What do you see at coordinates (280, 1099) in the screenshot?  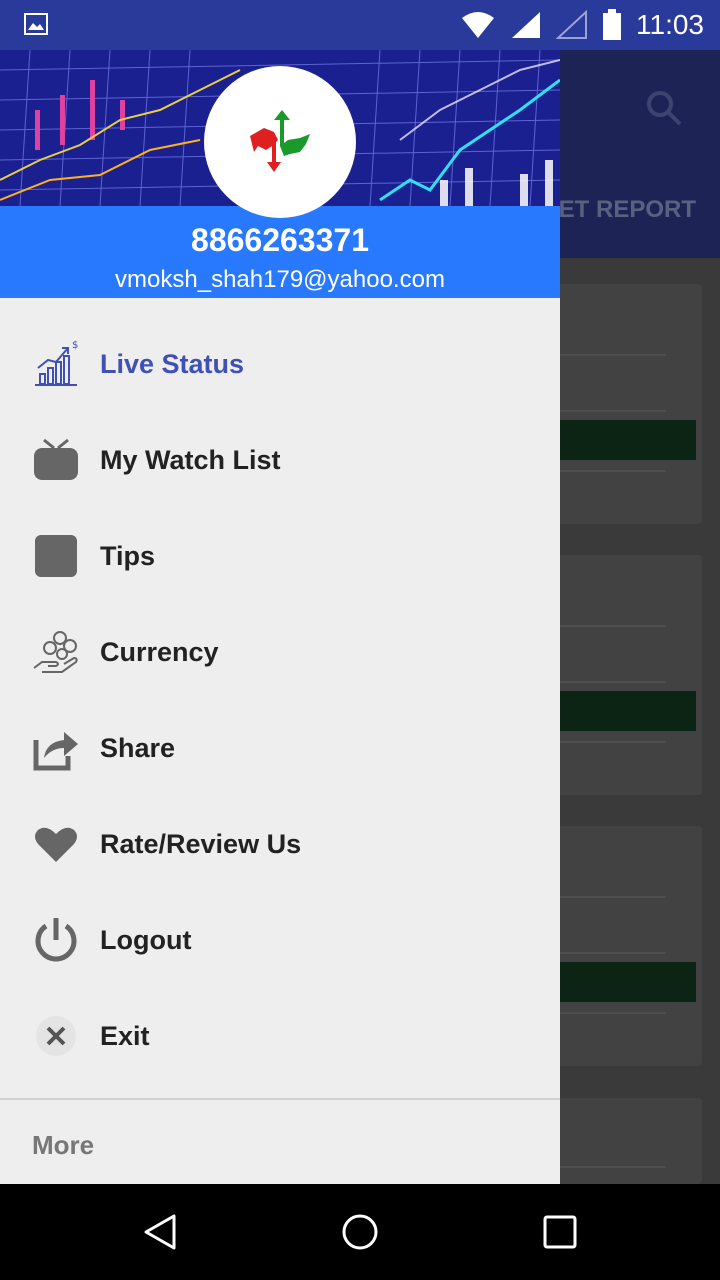 I see `drawer-divider` at bounding box center [280, 1099].